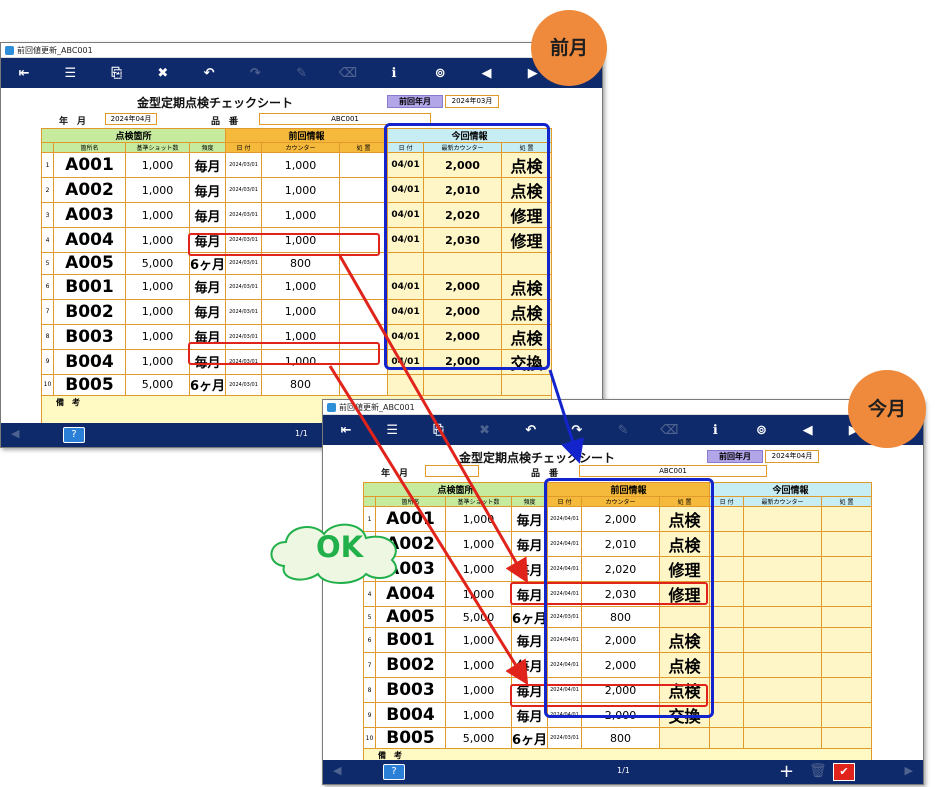 The width and height of the screenshot is (943, 787). Describe the element at coordinates (623, 430) in the screenshot. I see `pen-icon: ✎` at that location.